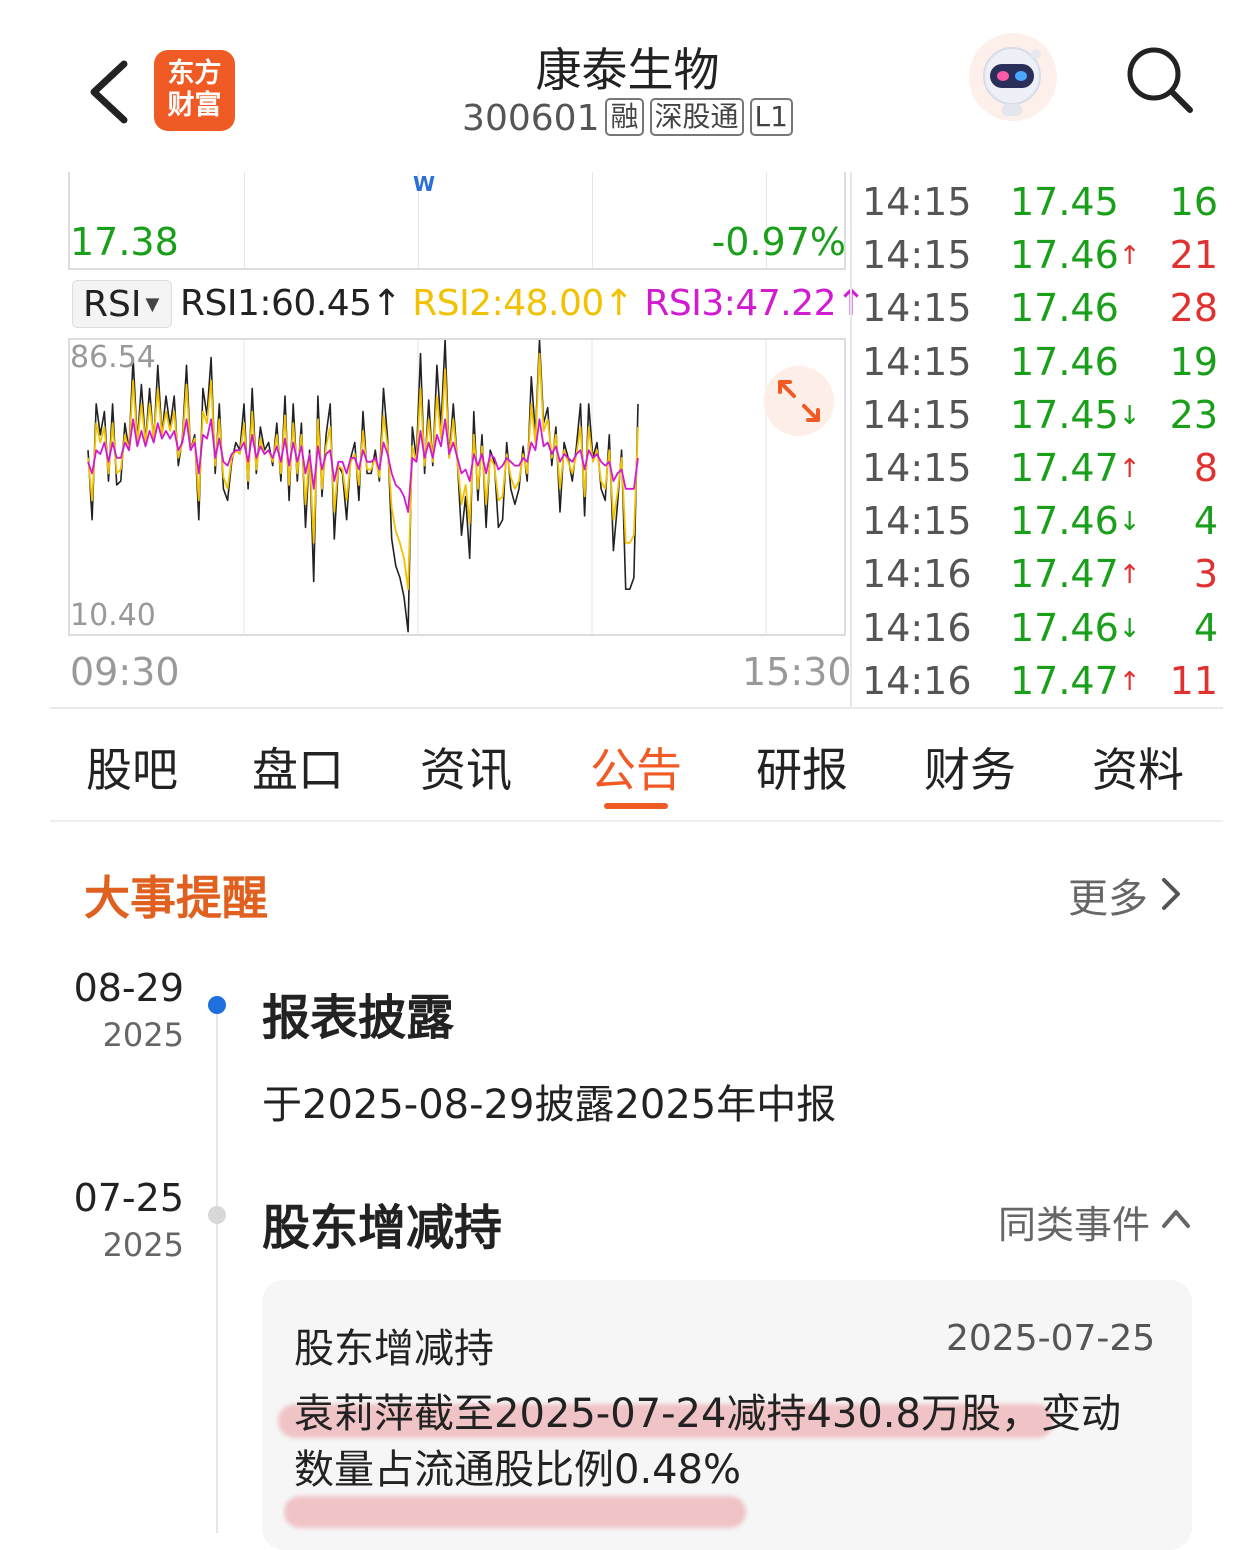 This screenshot has width=1255, height=1550. Describe the element at coordinates (125, 672) in the screenshot. I see `time-axis-start: 09:30` at that location.